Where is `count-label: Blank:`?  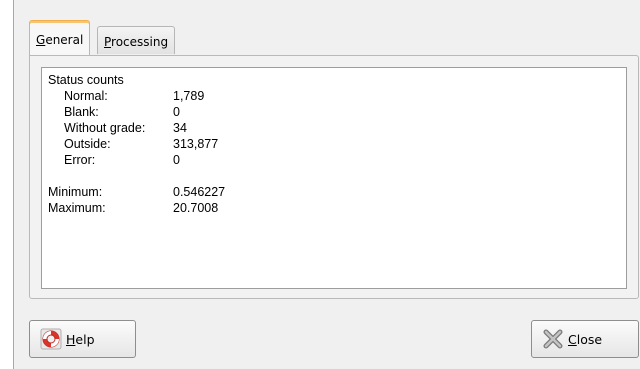
count-label: Blank: is located at coordinates (81, 112).